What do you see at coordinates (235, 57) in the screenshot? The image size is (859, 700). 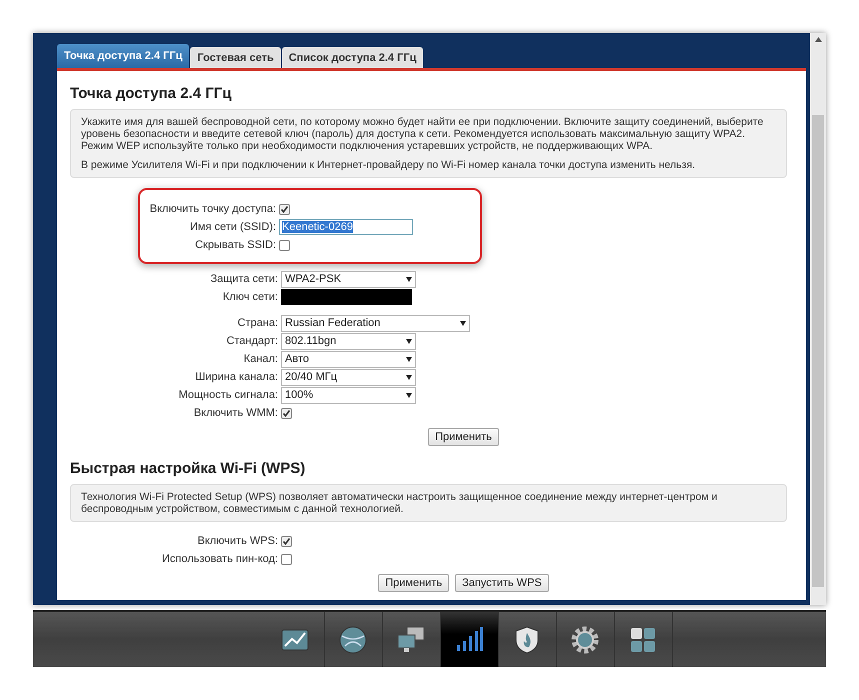 I see `tab: Гостевая сеть` at bounding box center [235, 57].